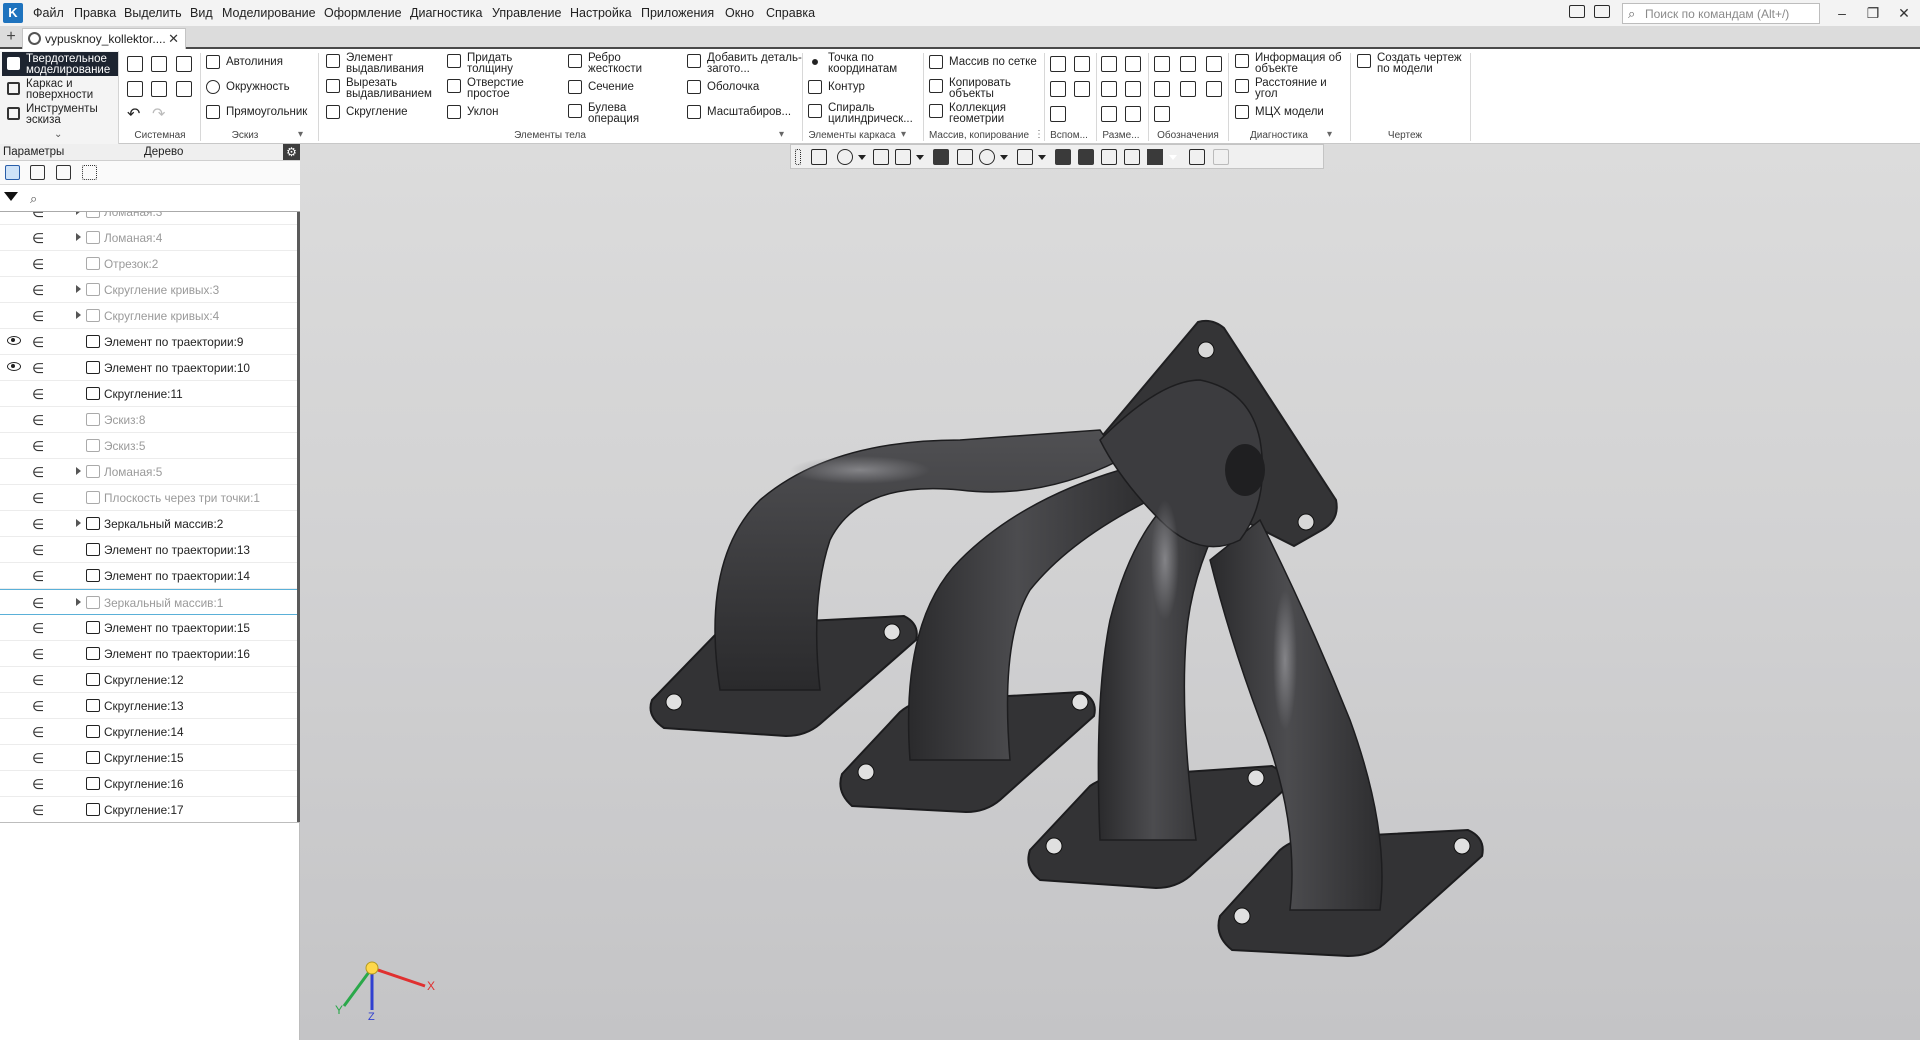  I want to click on dim-linear-icon, so click(1109, 64).